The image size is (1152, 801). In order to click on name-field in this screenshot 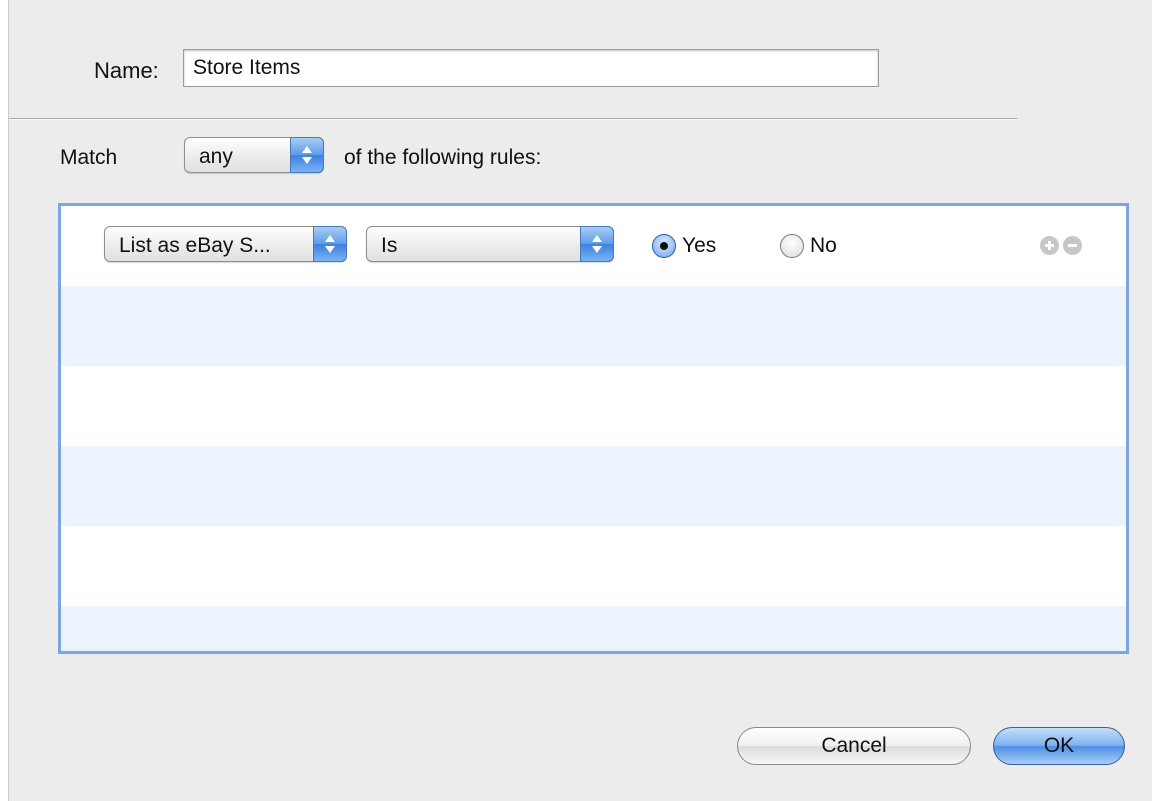, I will do `click(531, 68)`.